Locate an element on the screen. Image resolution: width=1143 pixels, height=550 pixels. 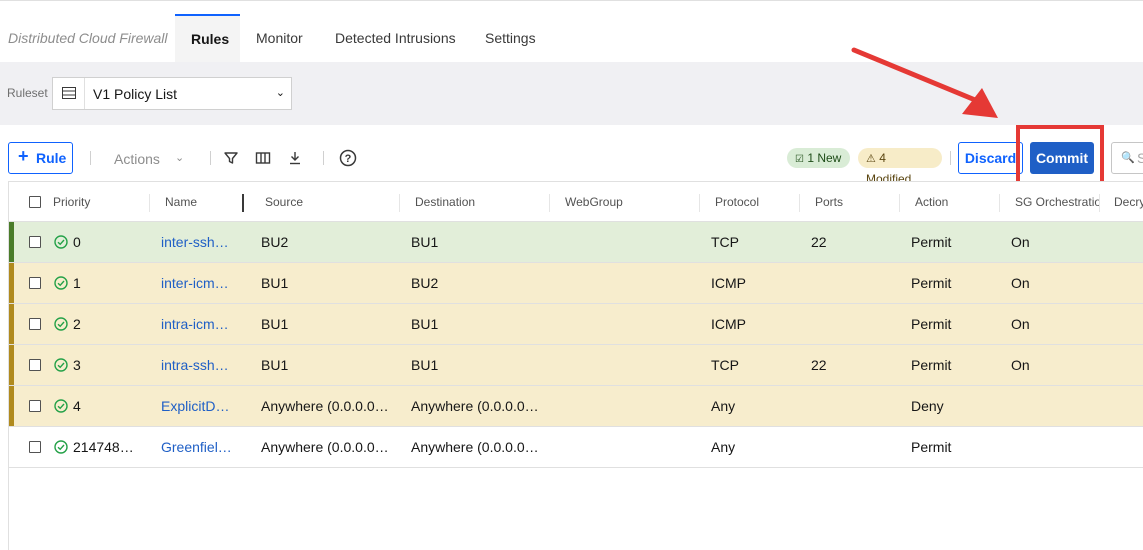
cell-action: Deny is located at coordinates (927, 406).